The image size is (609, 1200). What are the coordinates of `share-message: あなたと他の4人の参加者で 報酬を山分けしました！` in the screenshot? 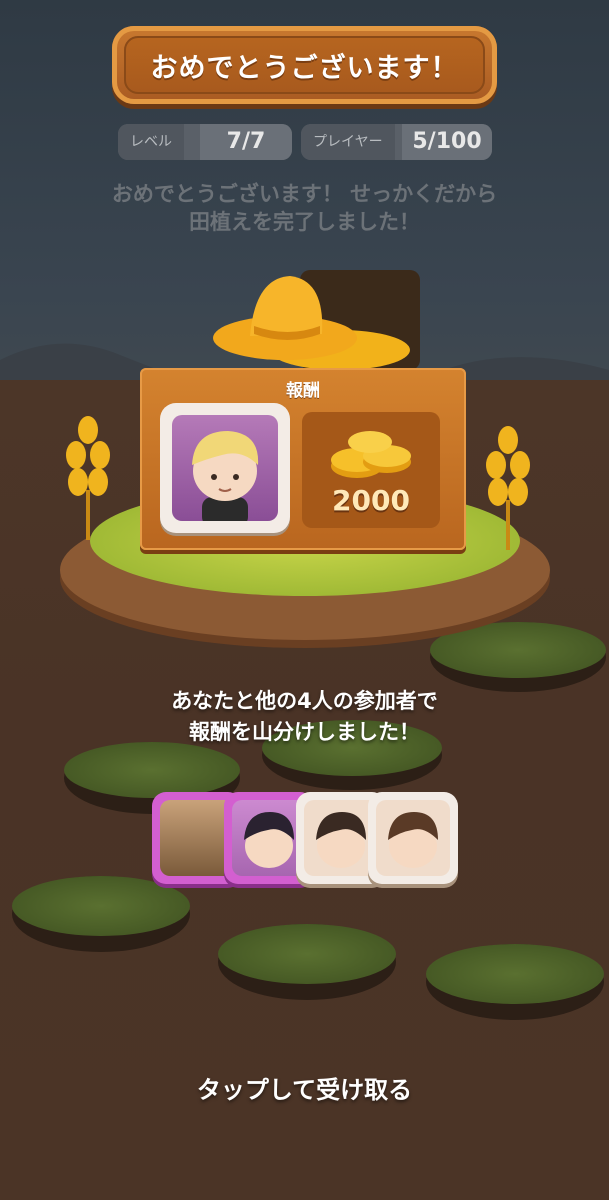 It's located at (304, 717).